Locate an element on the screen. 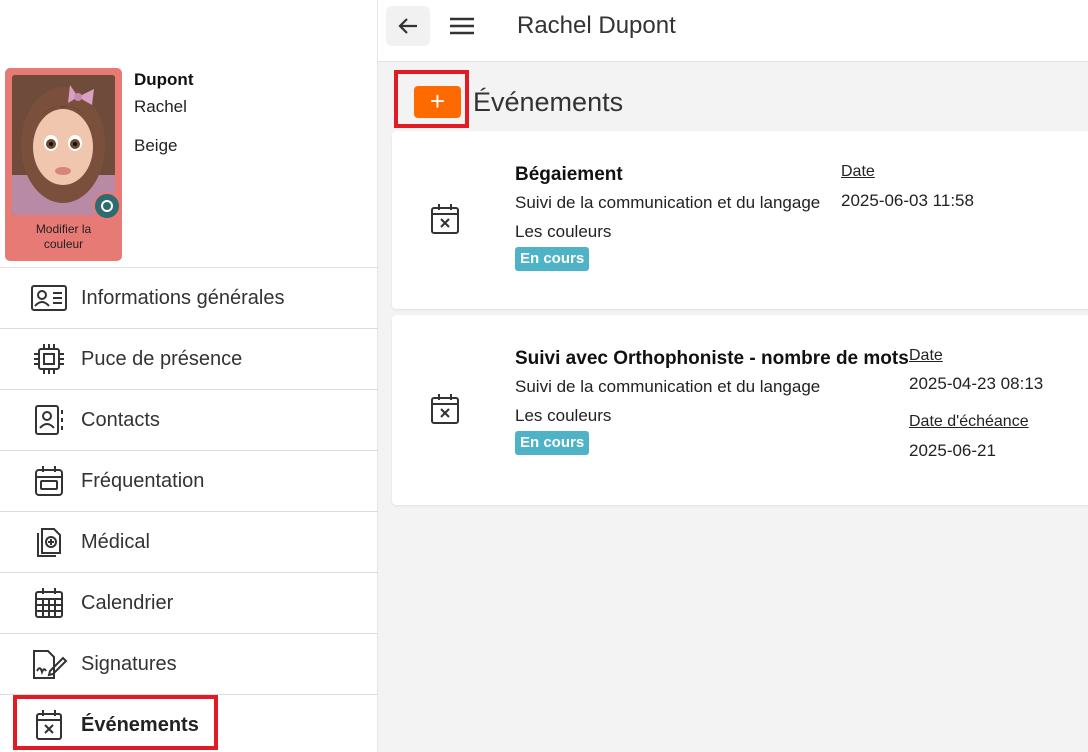 Image resolution: width=1088 pixels, height=752 pixels. arrow-left-icon is located at coordinates (407, 26).